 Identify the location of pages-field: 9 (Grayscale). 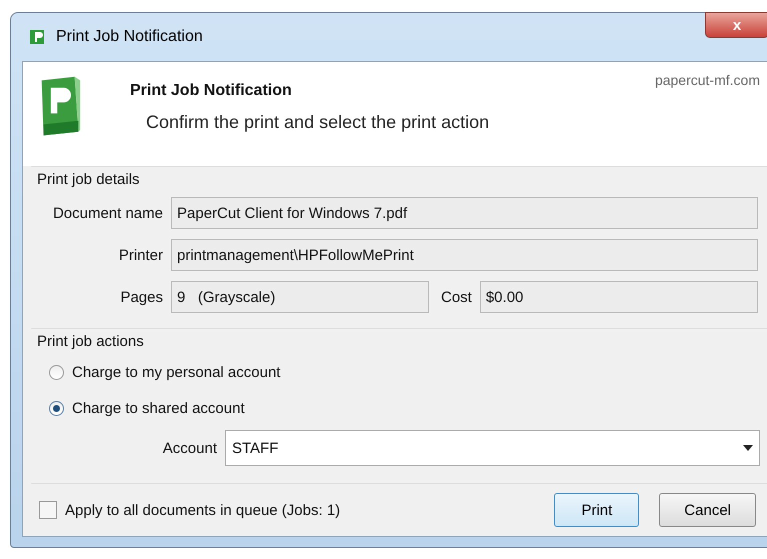
(300, 297).